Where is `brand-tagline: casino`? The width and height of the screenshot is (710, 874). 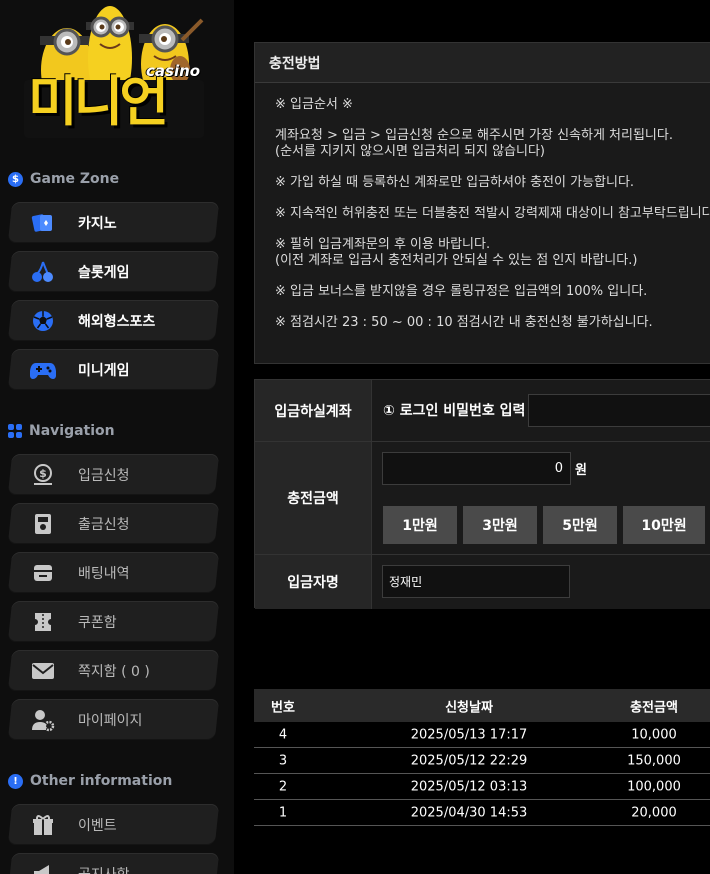 brand-tagline: casino is located at coordinates (173, 71).